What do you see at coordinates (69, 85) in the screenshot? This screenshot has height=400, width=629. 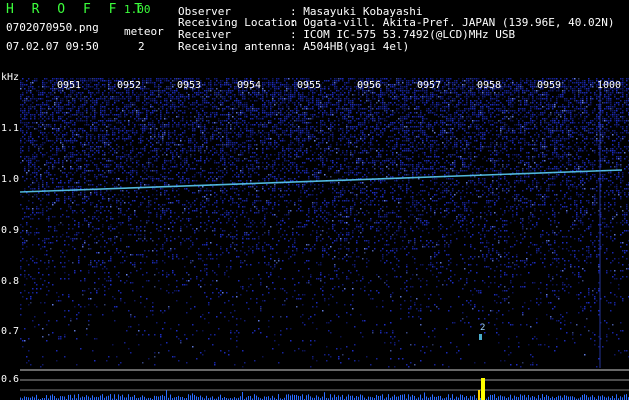 I see `time-label: 0951` at bounding box center [69, 85].